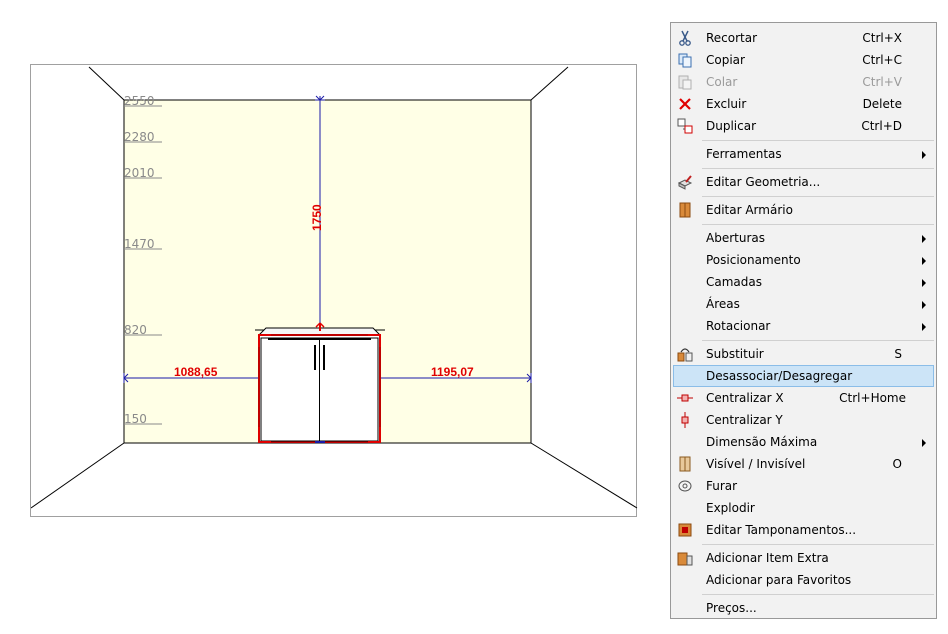 Image resolution: width=948 pixels, height=634 pixels. What do you see at coordinates (452, 372) in the screenshot?
I see `right-clearance-label: 1195,07` at bounding box center [452, 372].